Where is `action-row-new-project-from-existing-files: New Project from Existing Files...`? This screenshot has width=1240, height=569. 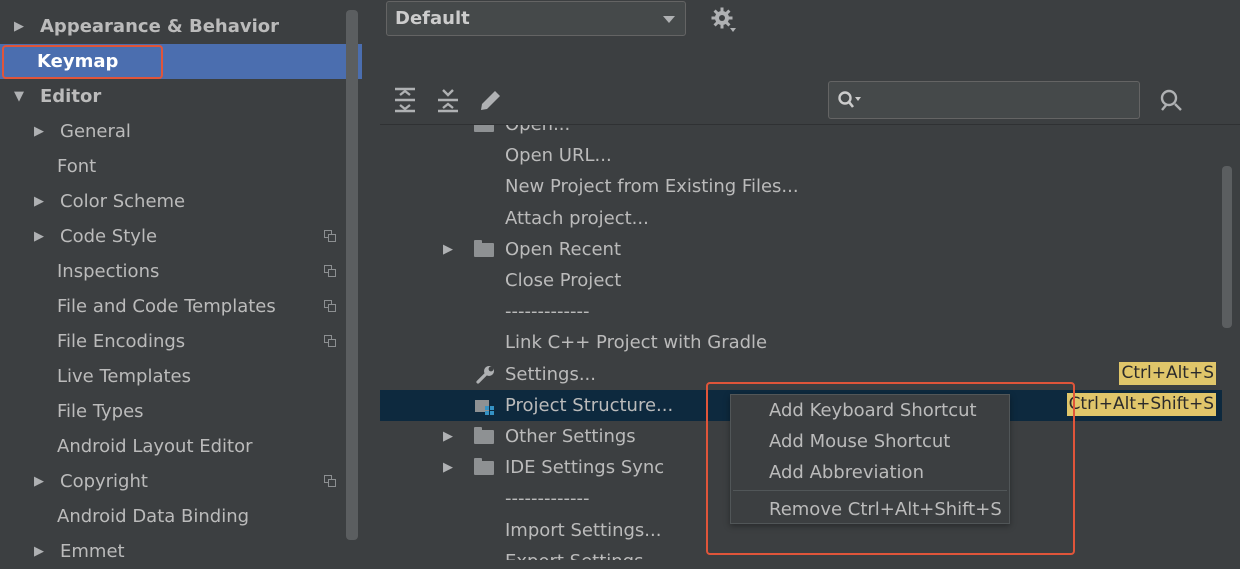
action-row-new-project-from-existing-files: New Project from Existing Files... is located at coordinates (801, 186).